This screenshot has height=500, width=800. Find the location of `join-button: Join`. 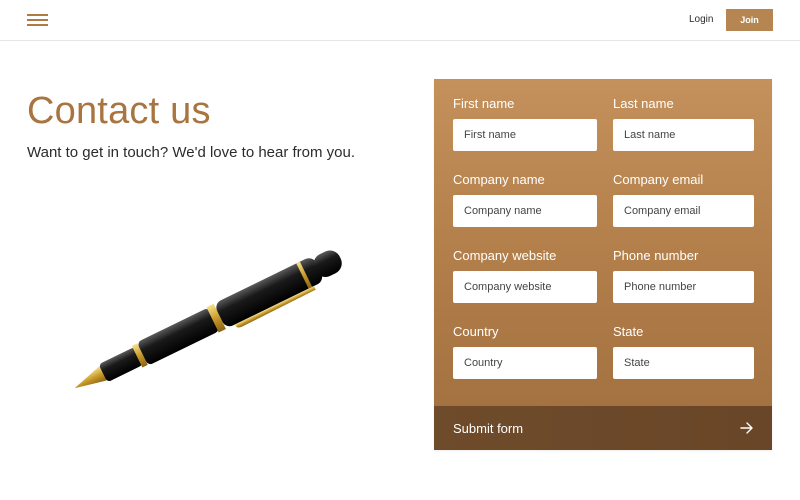

join-button: Join is located at coordinates (749, 20).